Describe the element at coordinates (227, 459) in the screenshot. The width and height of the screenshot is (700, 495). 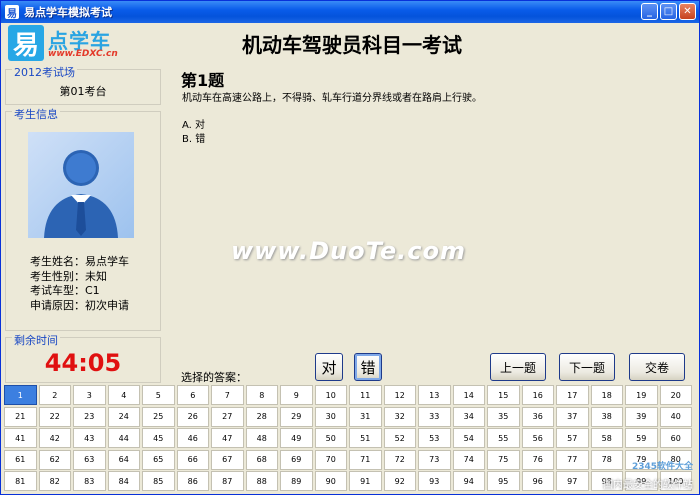
I see `question-cell-67: 67` at that location.